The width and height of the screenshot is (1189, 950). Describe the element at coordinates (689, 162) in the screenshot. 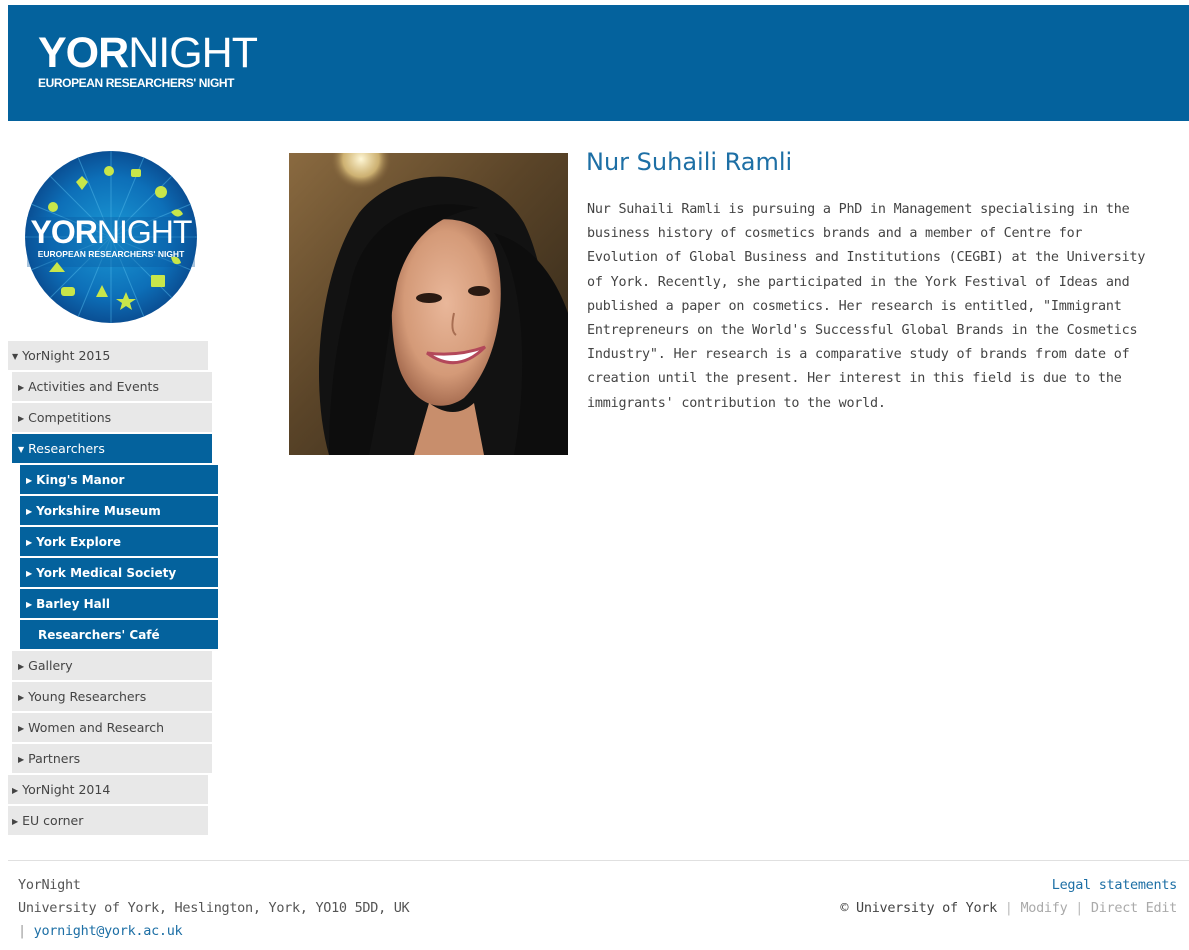

I see `page-title: Nur Suhaili Ramli` at that location.